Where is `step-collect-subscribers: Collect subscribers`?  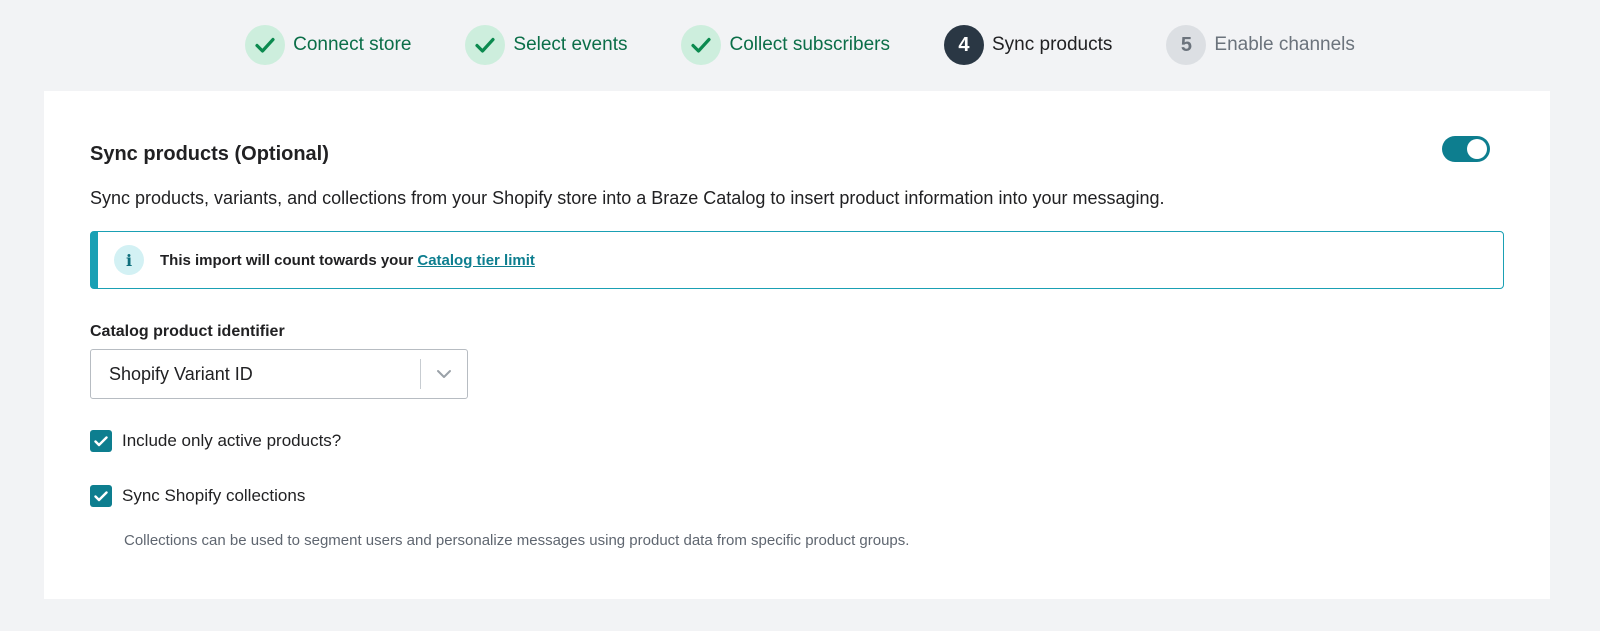
step-collect-subscribers: Collect subscribers is located at coordinates (785, 45).